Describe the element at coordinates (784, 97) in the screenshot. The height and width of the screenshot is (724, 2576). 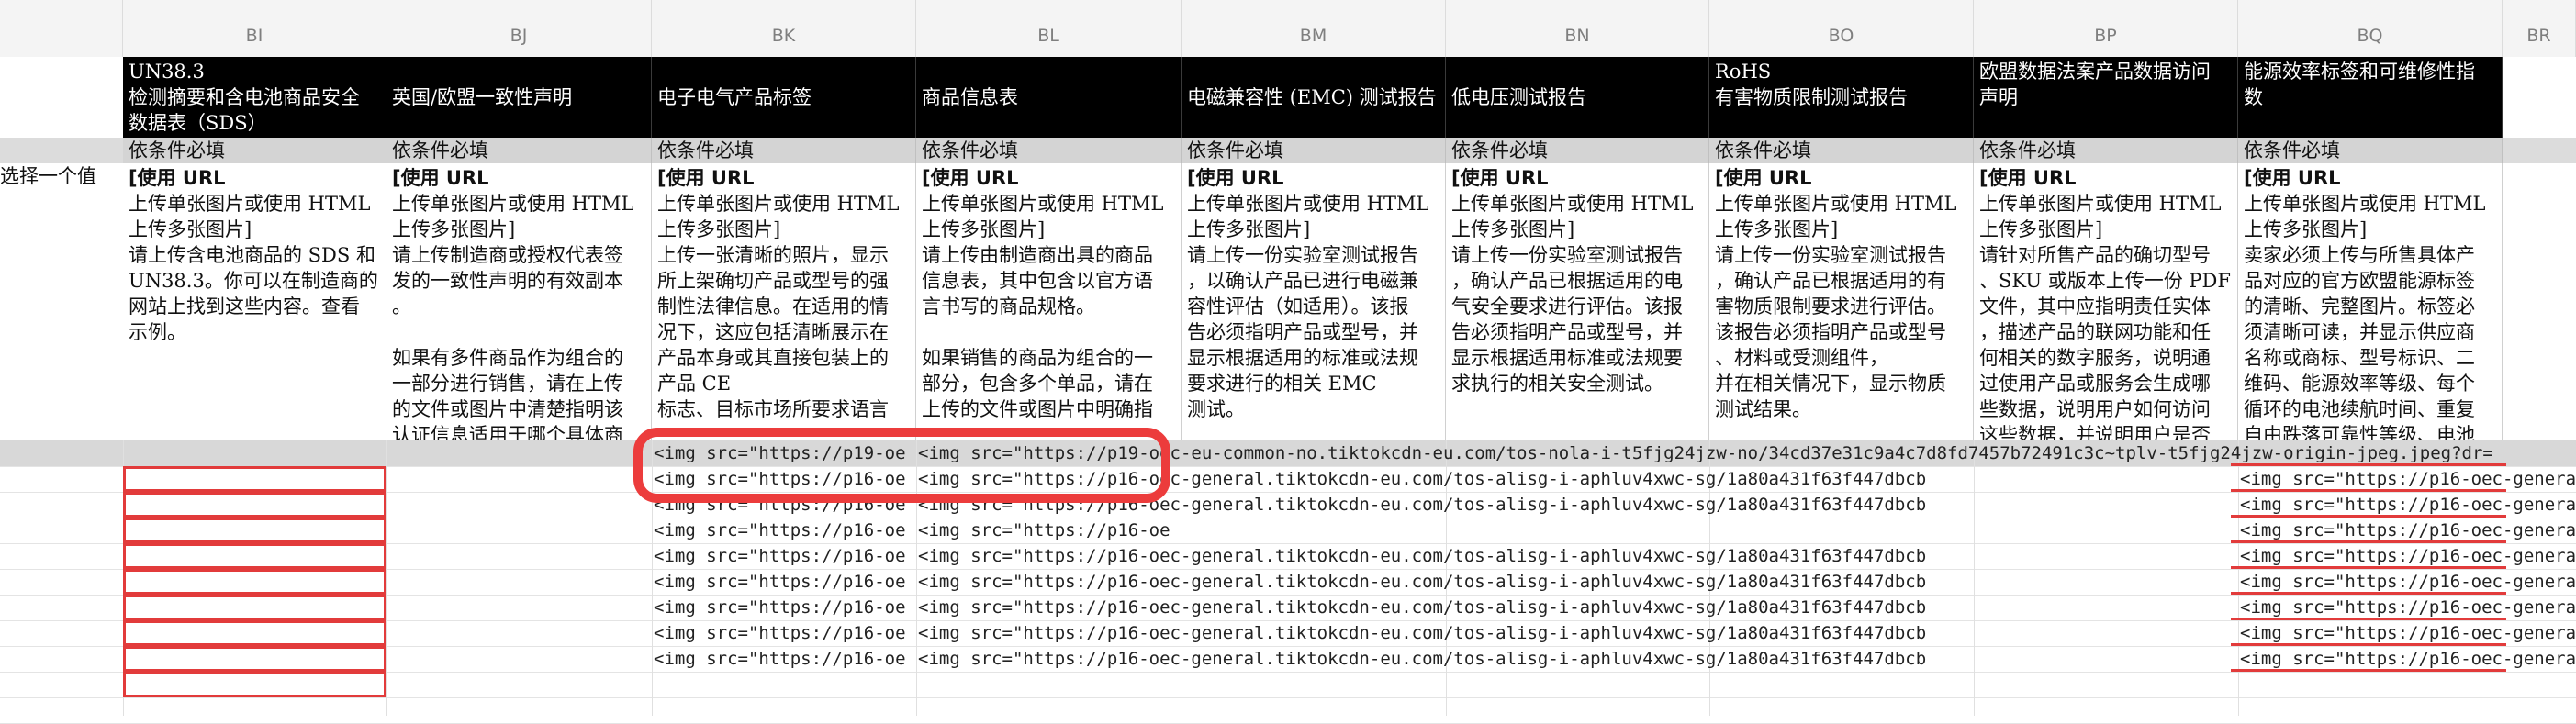
I see `header-cell-bk: 电子电气产品标签` at that location.